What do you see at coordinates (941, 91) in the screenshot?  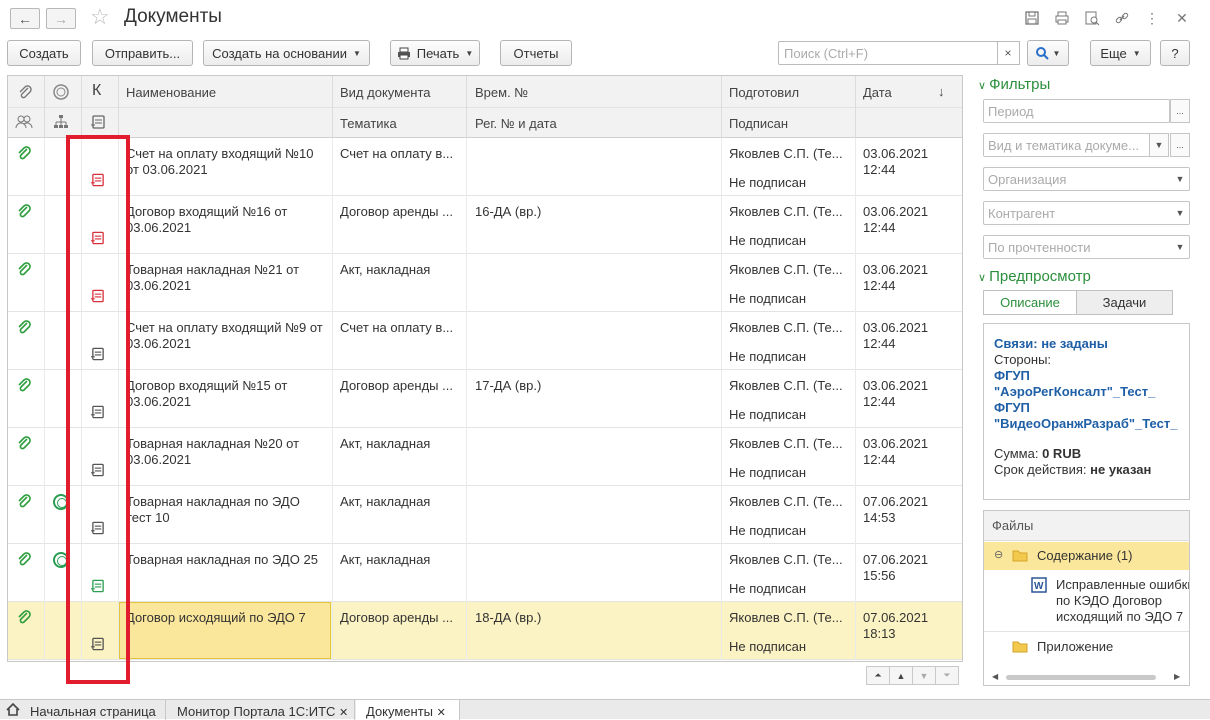 I see `sort-arrow-icon: ↓` at bounding box center [941, 91].